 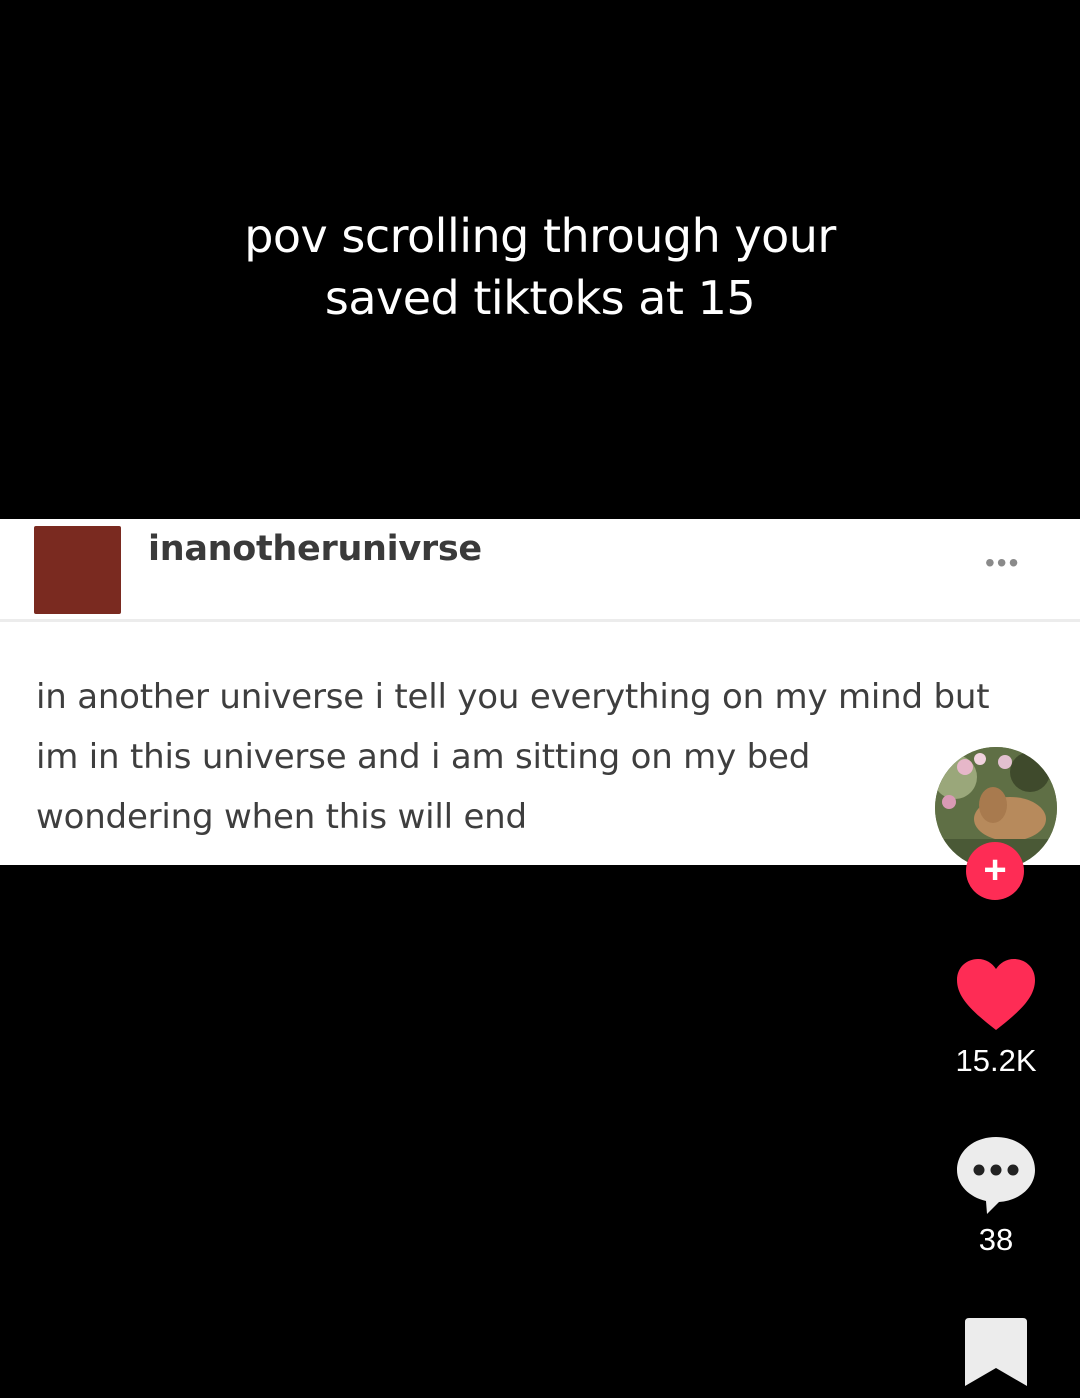 What do you see at coordinates (996, 1060) in the screenshot?
I see `like-count: 15.2K` at bounding box center [996, 1060].